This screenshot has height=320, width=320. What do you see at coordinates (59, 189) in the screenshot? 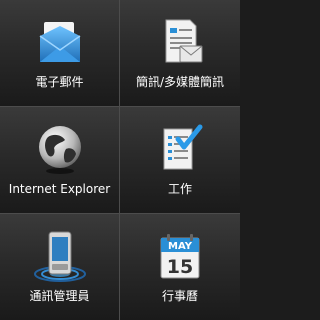
I see `tile-label: Internet Explorer` at bounding box center [59, 189].